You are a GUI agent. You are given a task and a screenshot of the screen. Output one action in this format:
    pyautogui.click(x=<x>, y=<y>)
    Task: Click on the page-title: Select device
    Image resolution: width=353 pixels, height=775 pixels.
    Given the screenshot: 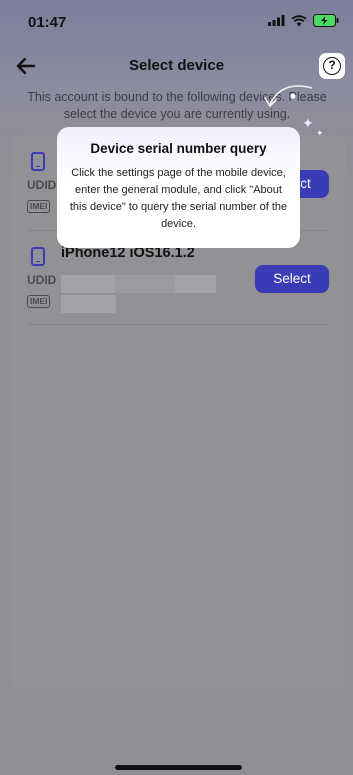 What is the action you would take?
    pyautogui.click(x=176, y=65)
    